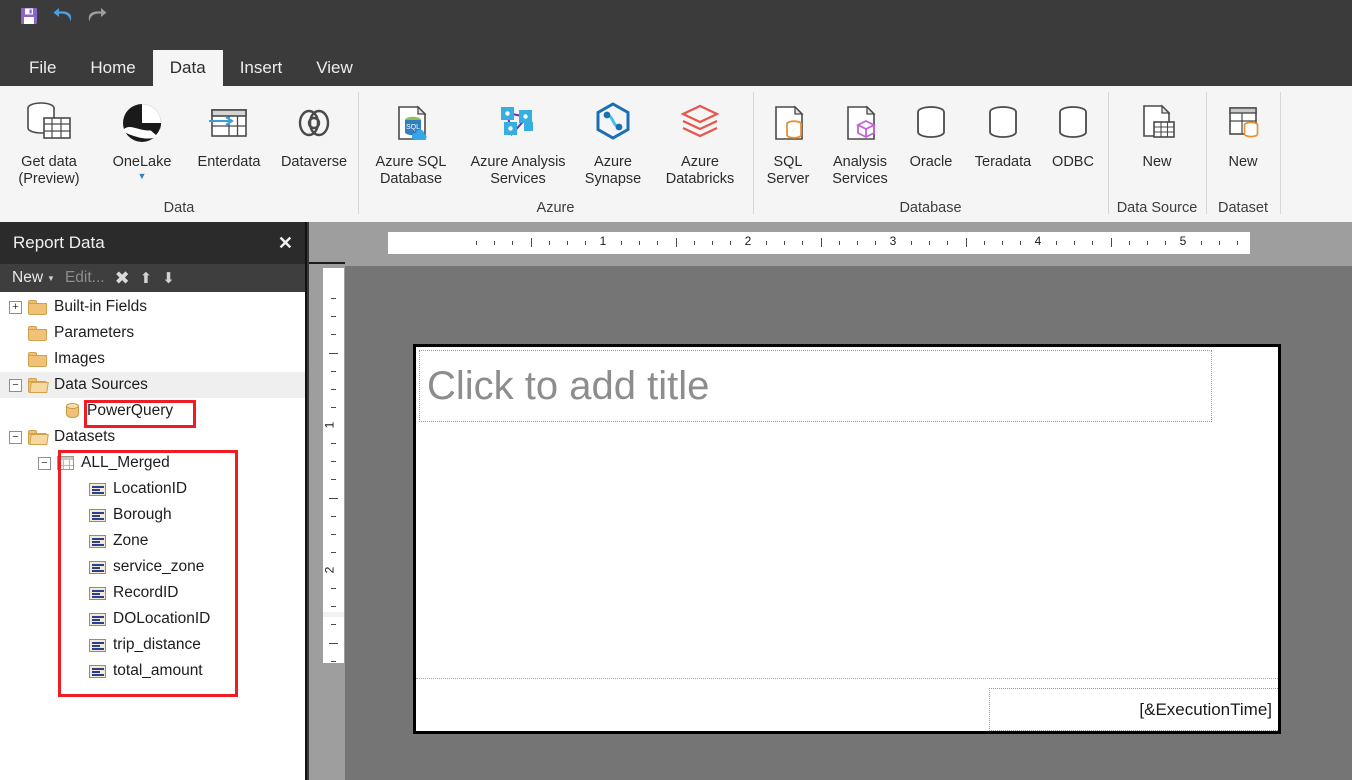  I want to click on tree-item-built-in-fields: + Built-in Fields, so click(152, 307).